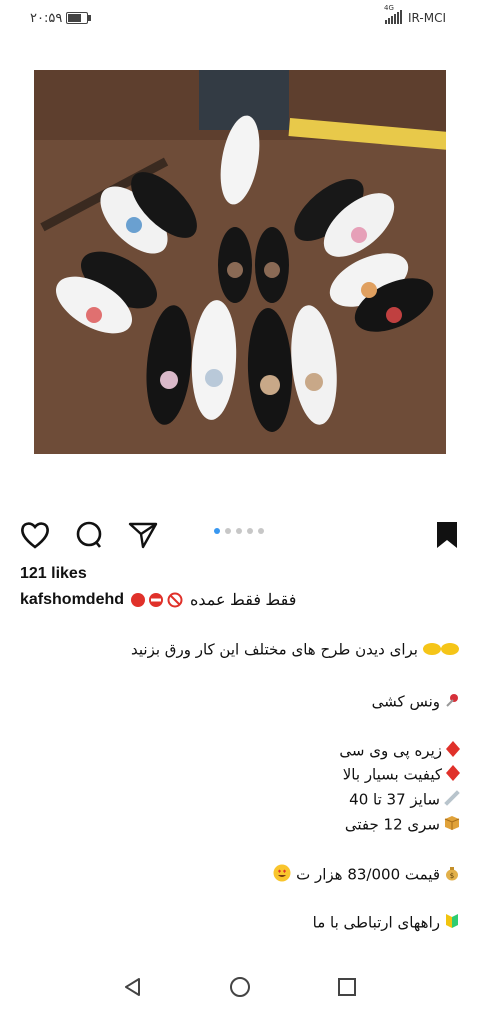  I want to click on caption-line-size: سایز 37 تا 40, so click(404, 800).